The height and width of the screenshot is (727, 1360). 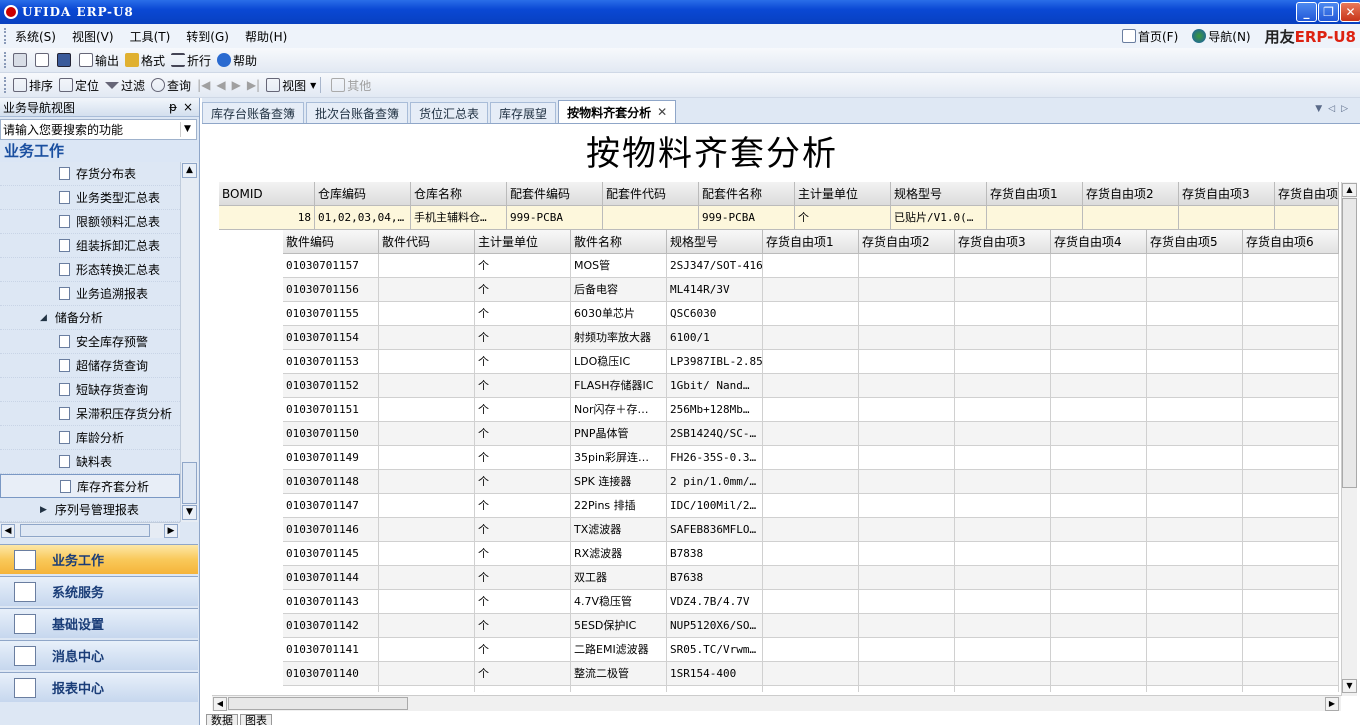 I want to click on tree-group-reserve: ◢ 储备分析, so click(x=90, y=318).